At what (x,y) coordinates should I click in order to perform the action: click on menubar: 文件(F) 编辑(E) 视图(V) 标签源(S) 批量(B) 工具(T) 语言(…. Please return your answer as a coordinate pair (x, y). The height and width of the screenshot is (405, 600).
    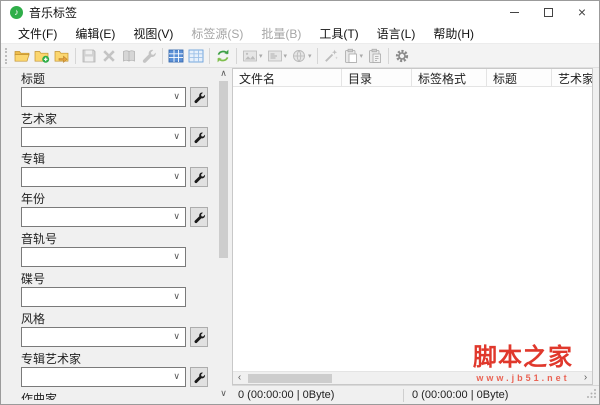
    Looking at the image, I should click on (300, 33).